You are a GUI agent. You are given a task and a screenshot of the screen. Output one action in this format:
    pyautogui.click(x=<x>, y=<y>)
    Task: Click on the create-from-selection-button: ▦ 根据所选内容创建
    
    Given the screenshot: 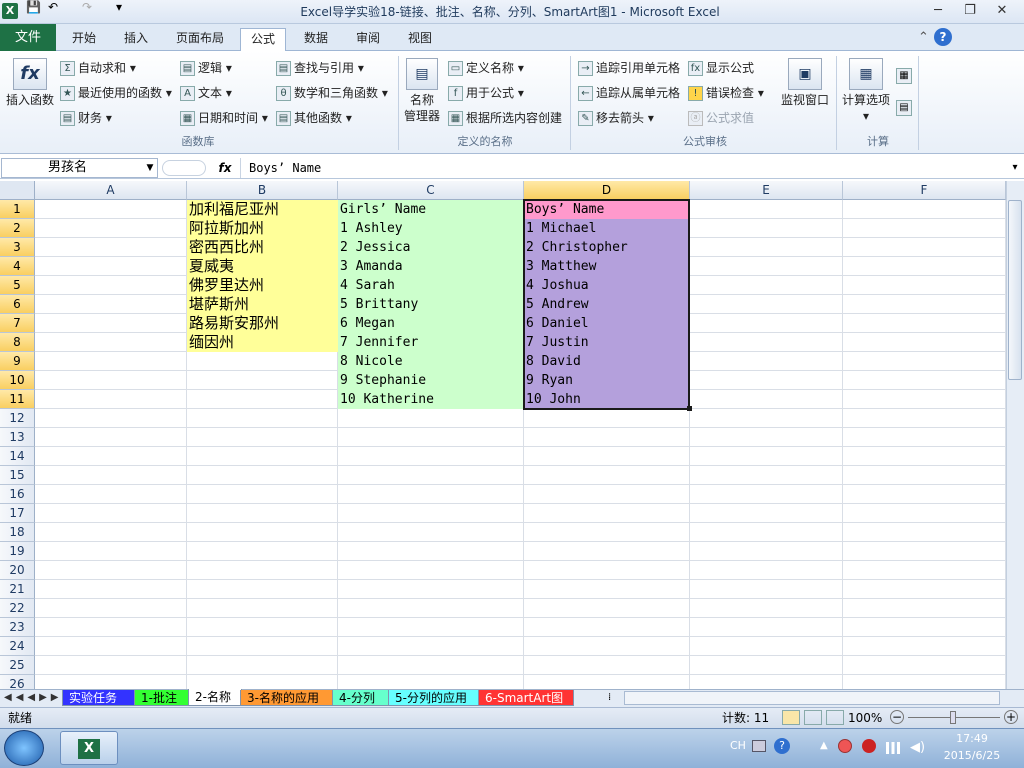 What is the action you would take?
    pyautogui.click(x=505, y=118)
    